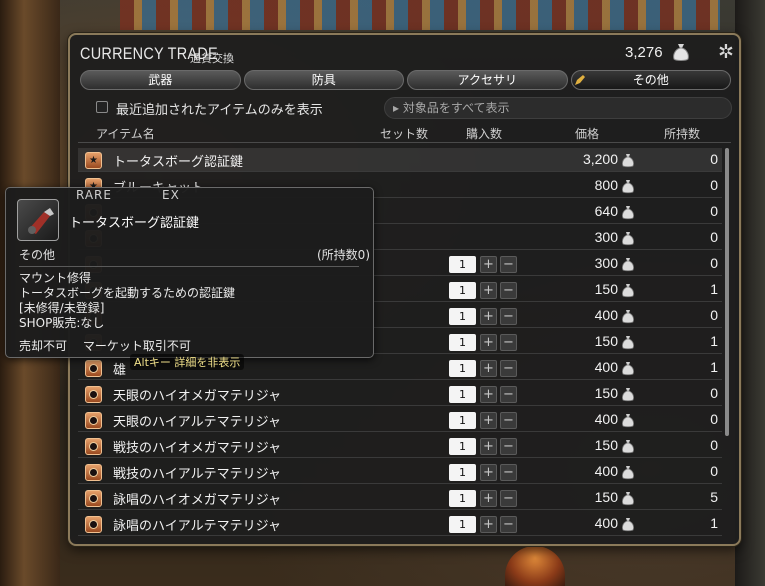  I want to click on column-header: アイテム名 セット数 購入数 価格 所持数, so click(404, 133).